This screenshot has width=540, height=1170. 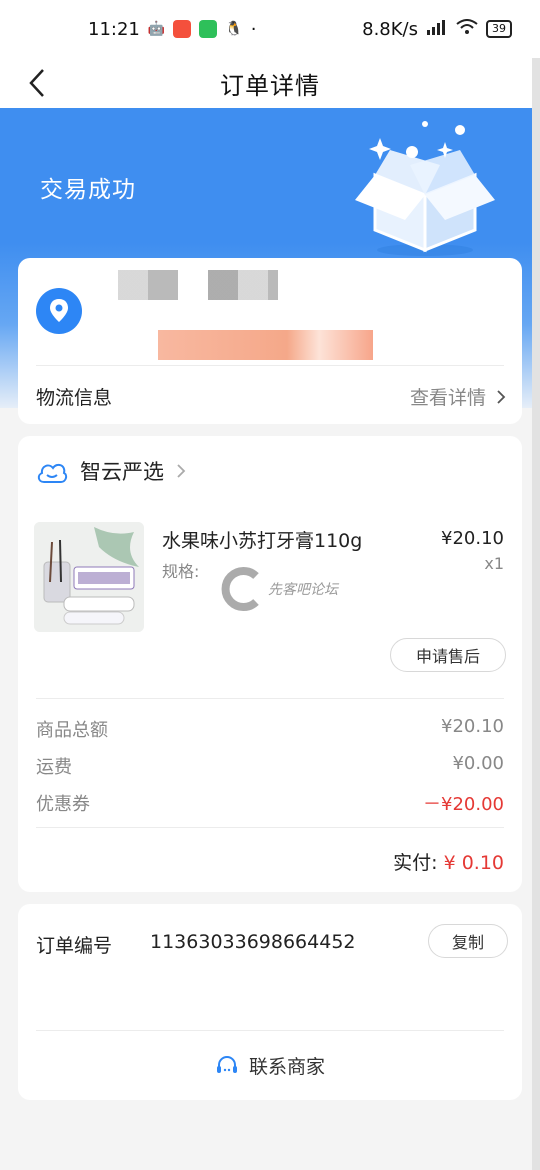 I want to click on copy-button: 复制, so click(x=468, y=941).